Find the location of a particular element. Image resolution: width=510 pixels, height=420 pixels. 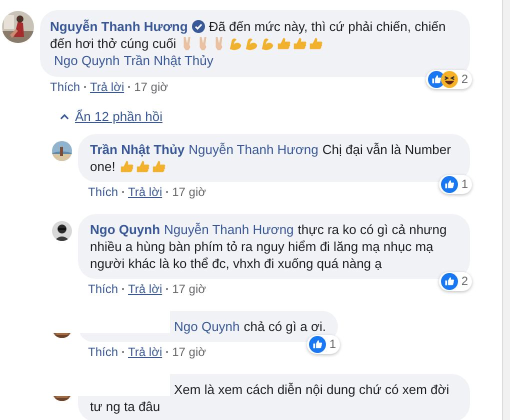

comment-text: Ngo Quynh Nguyễn Thanh Hương thực ra ko có gì cả nhưng nhiều a hùng bàn phím tỏ ra nguy hiểm đi lăng mạ nhục mạ người khác là ko thể đc, vhxh đi xuống quá nàng ạ is located at coordinates (269, 246).